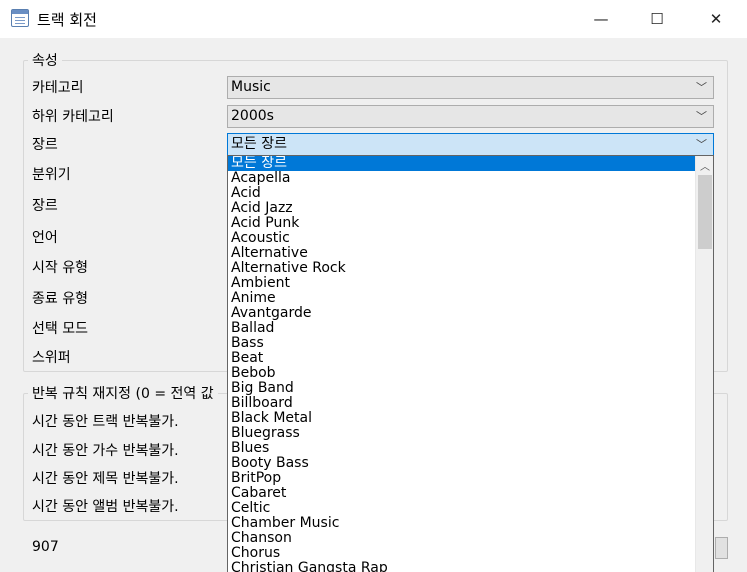 The width and height of the screenshot is (747, 572). I want to click on genre-option: Big Band, so click(461, 388).